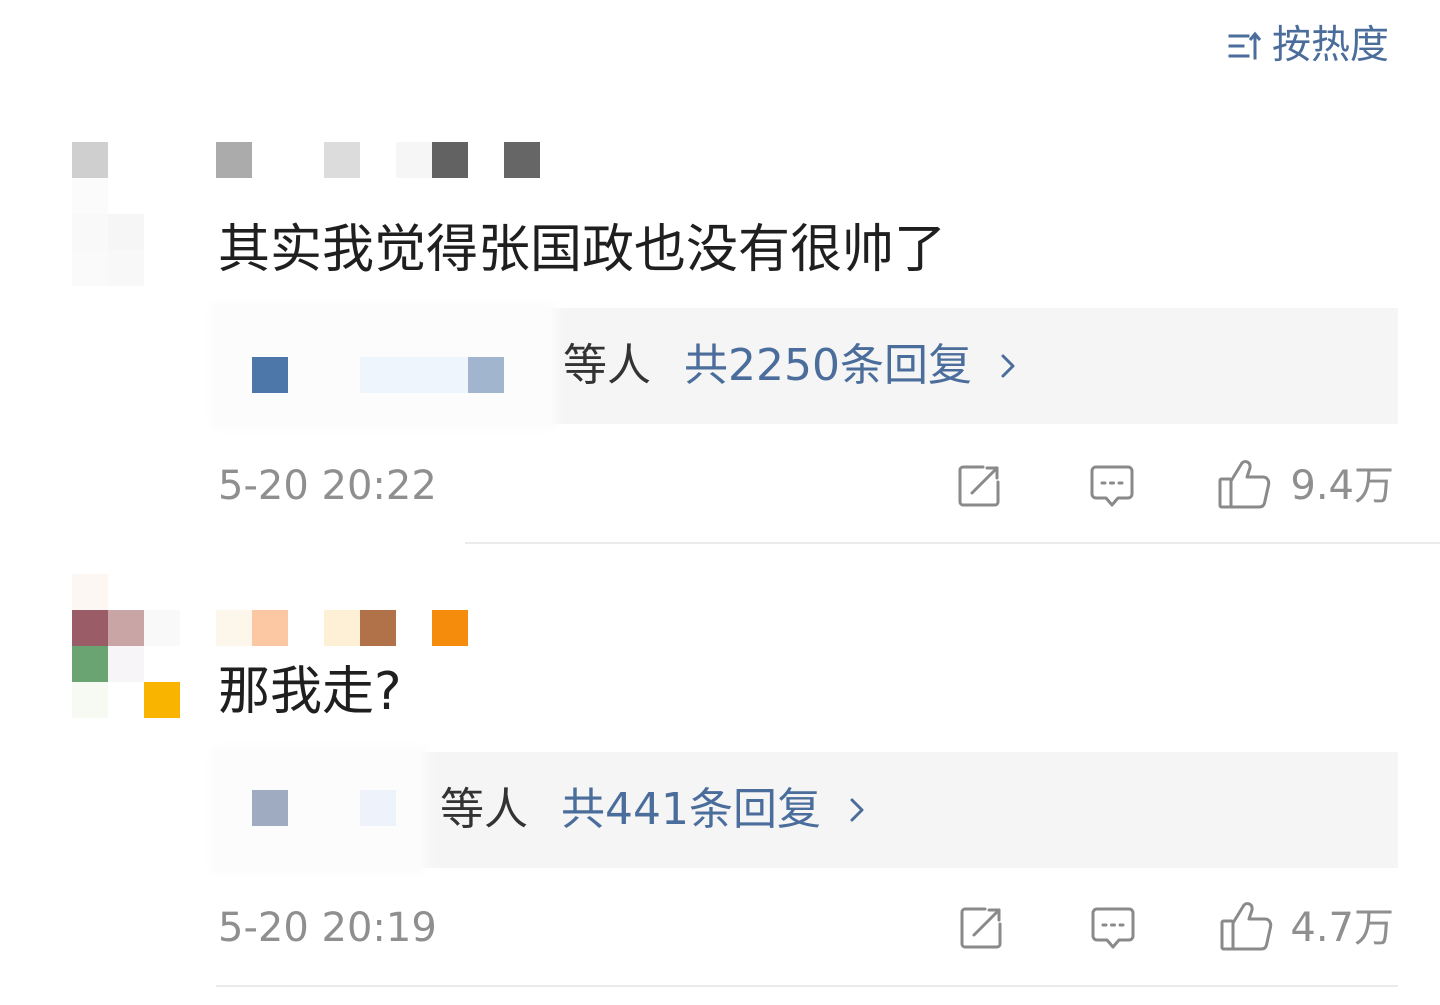 Image resolution: width=1440 pixels, height=1005 pixels. I want to click on reply-summary: 等人 共2250条回复, so click(807, 366).